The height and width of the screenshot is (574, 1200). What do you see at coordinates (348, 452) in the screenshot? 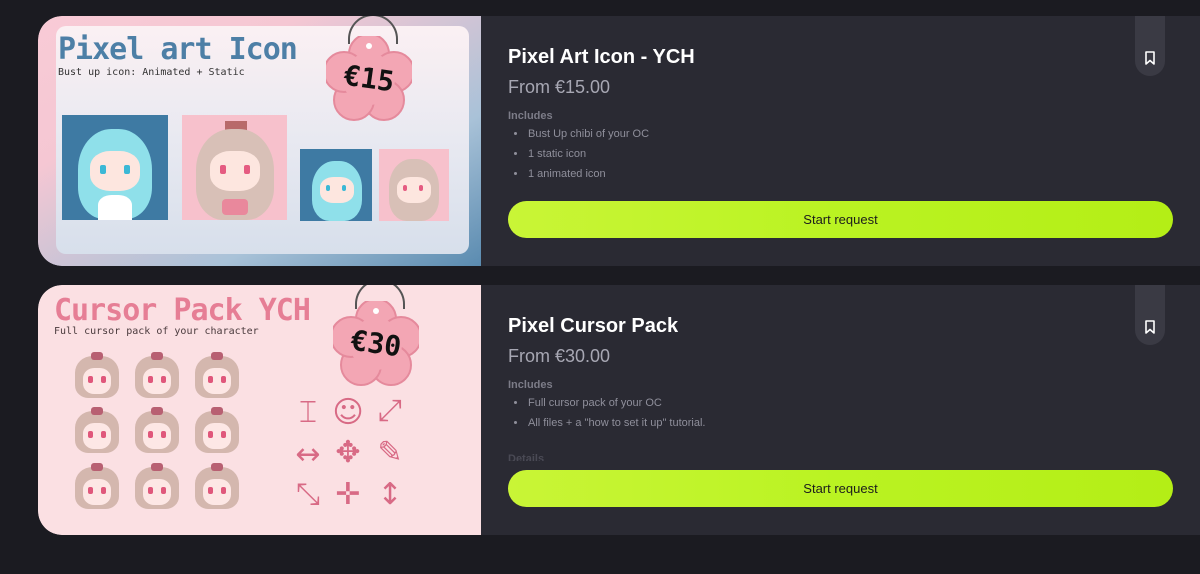
I see `move-cursor-icon: ✥` at bounding box center [348, 452].